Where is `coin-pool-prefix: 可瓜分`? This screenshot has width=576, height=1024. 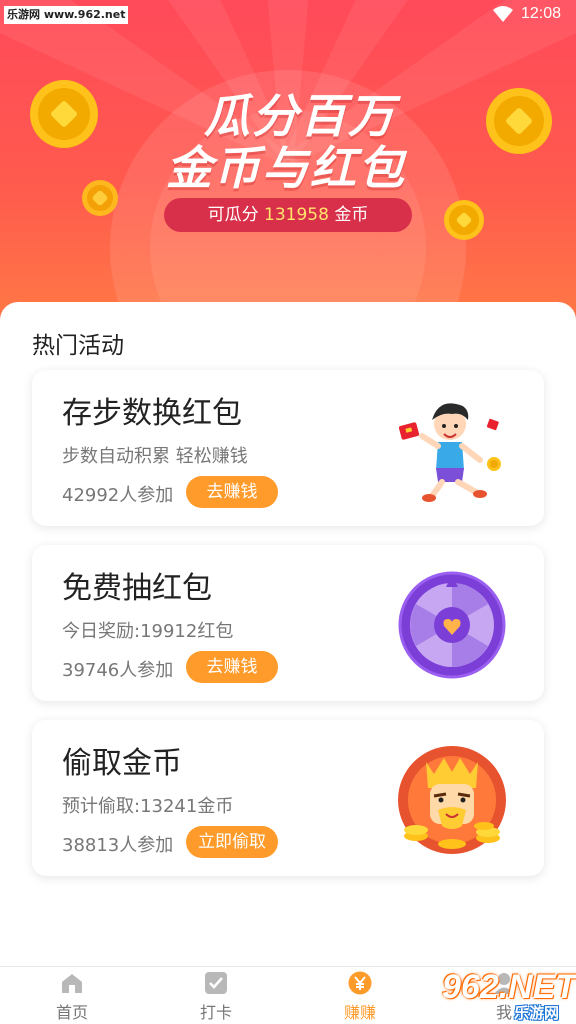 coin-pool-prefix: 可瓜分 is located at coordinates (233, 215).